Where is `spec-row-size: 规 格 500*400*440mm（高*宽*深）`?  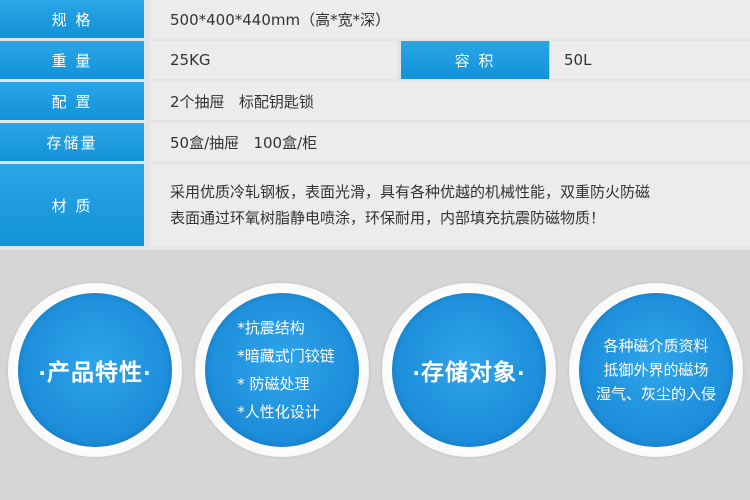 spec-row-size: 规 格 500*400*440mm（高*宽*深） is located at coordinates (375, 19).